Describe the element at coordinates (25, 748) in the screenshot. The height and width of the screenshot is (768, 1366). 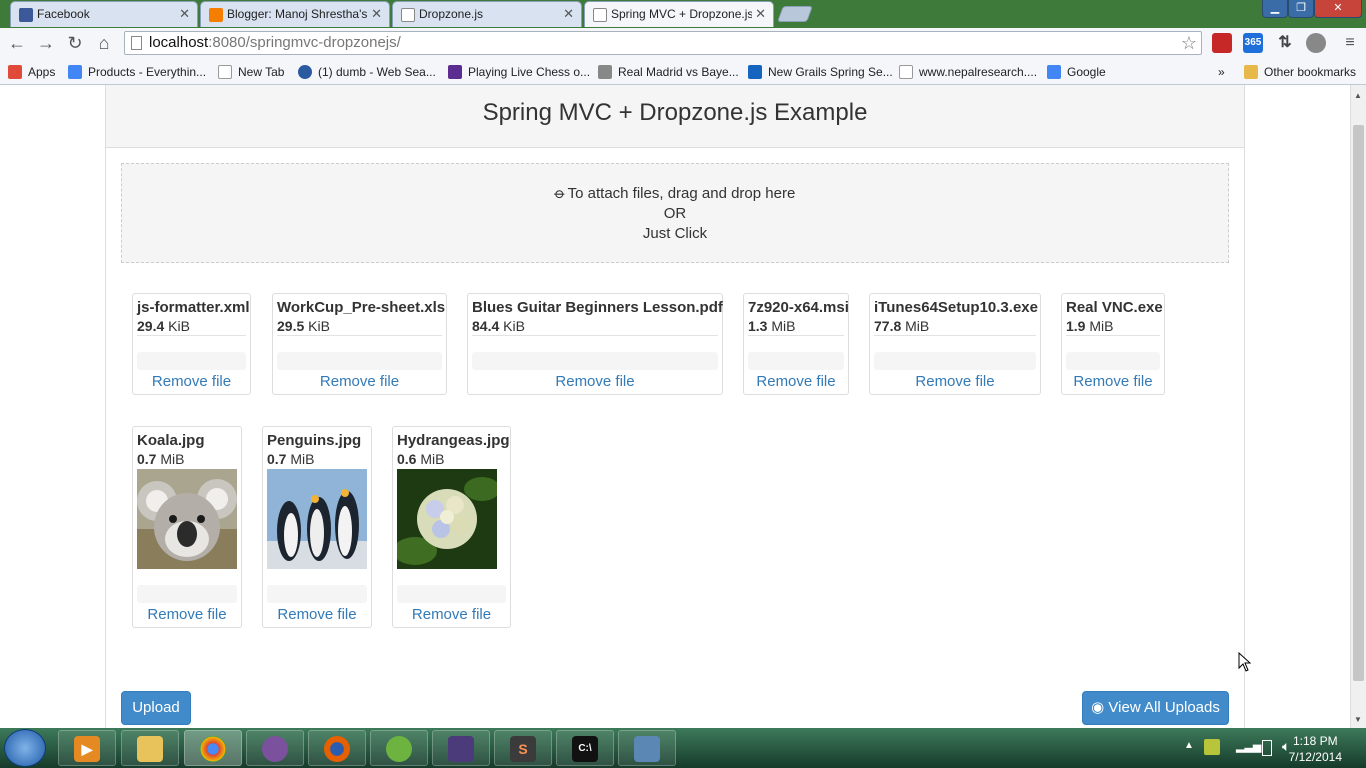
I see `start-button` at that location.